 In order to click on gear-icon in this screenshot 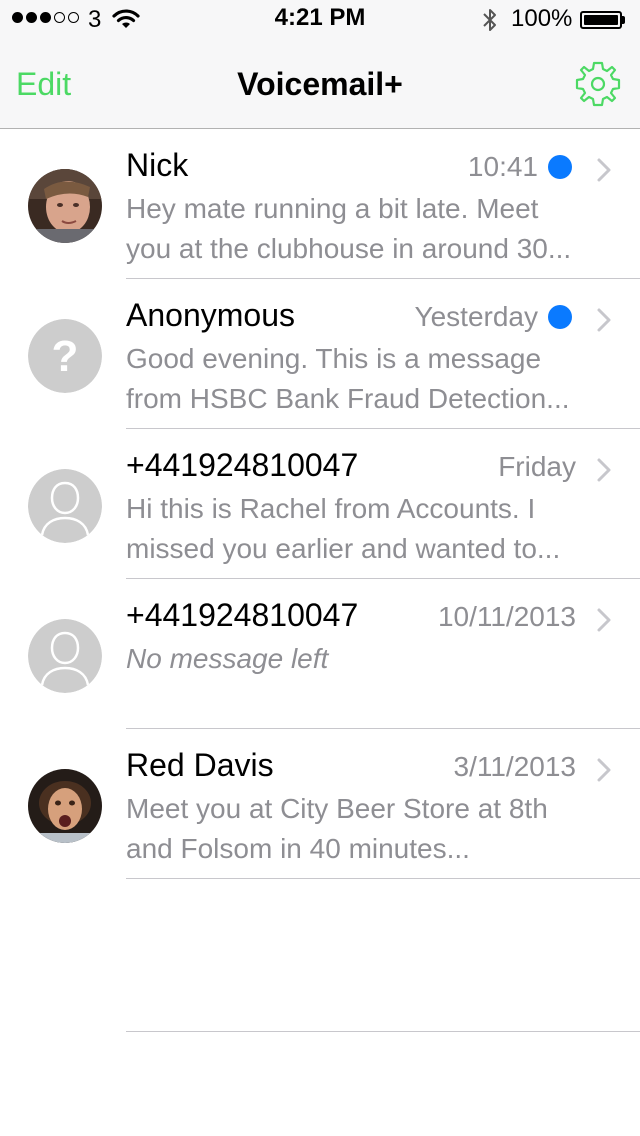, I will do `click(598, 84)`.